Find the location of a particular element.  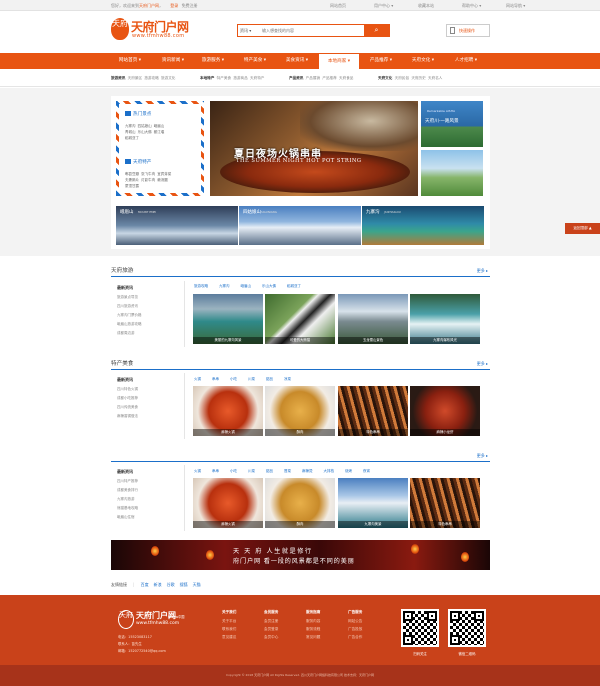

nav-item-jobs: 人才招聘 ▾ is located at coordinates (466, 61).